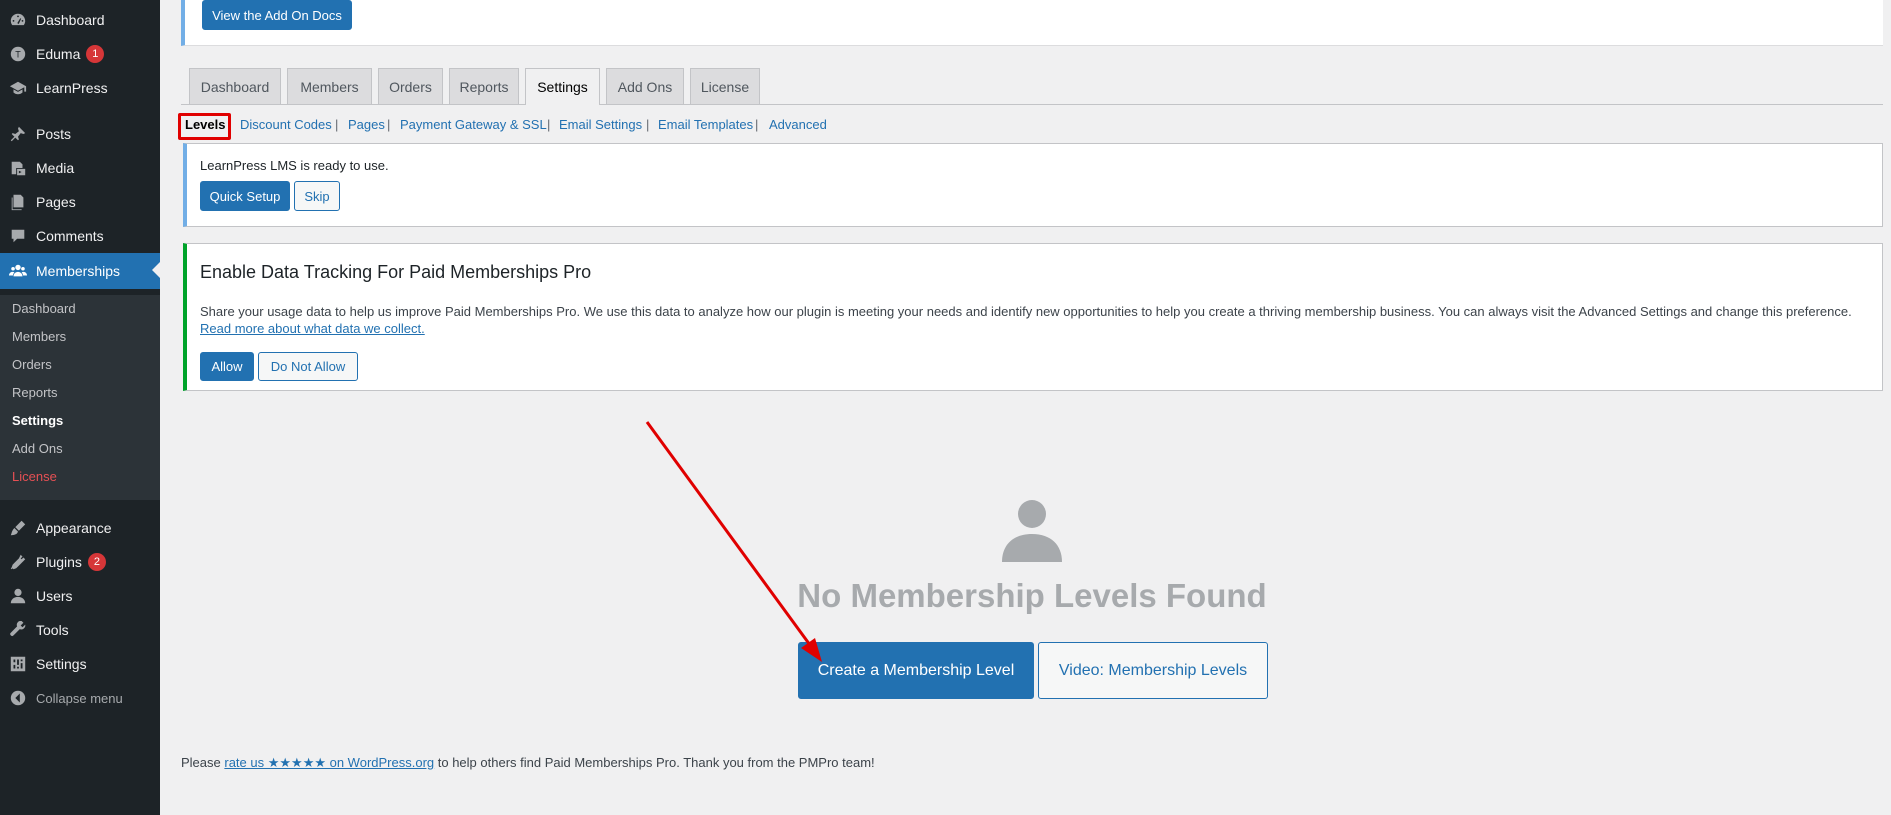 The height and width of the screenshot is (815, 1891). Describe the element at coordinates (18, 168) in the screenshot. I see `media-icon` at that location.